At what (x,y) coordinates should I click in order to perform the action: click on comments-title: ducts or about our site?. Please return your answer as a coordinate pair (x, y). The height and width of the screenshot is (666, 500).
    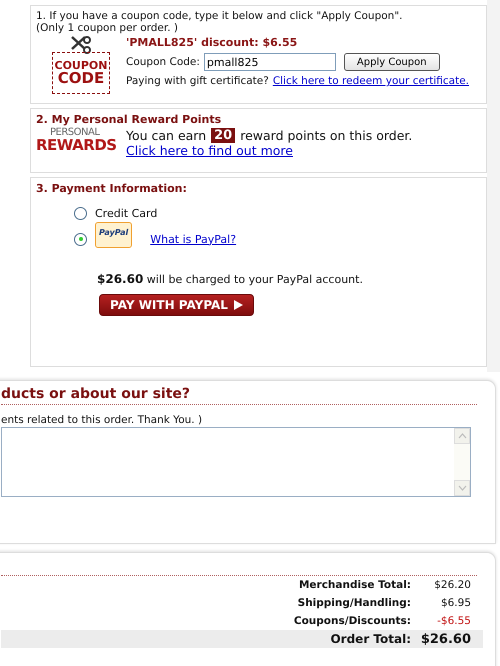
    Looking at the image, I should click on (239, 395).